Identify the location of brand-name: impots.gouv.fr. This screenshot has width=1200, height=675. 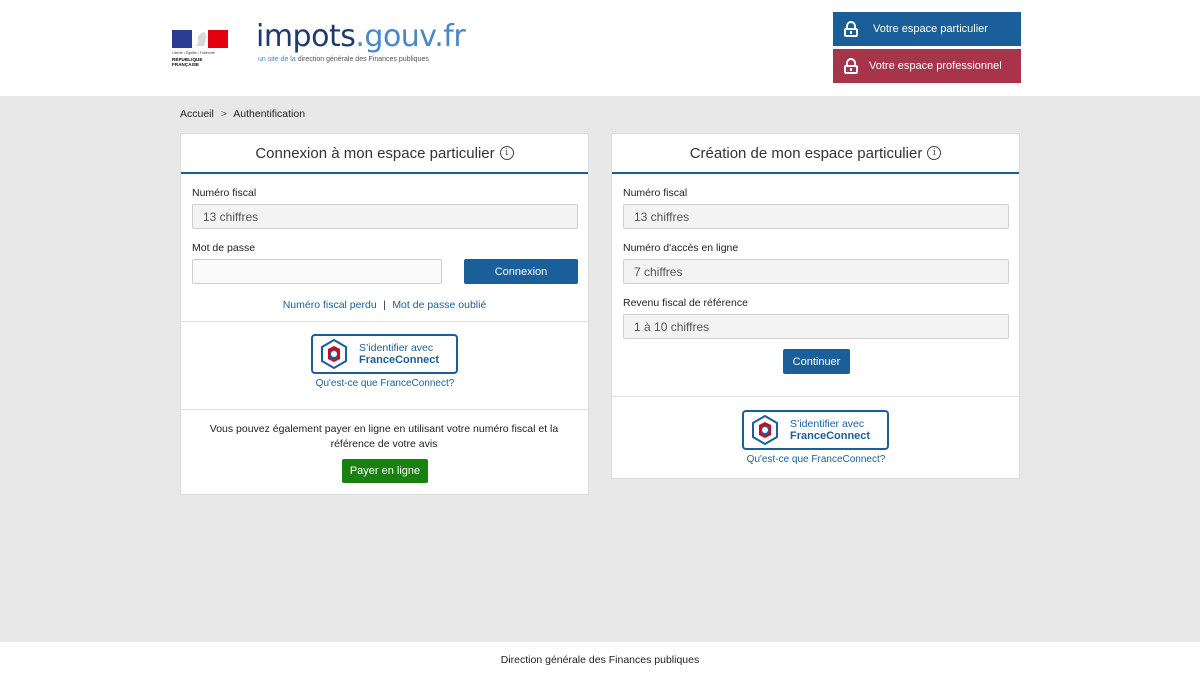
(361, 36).